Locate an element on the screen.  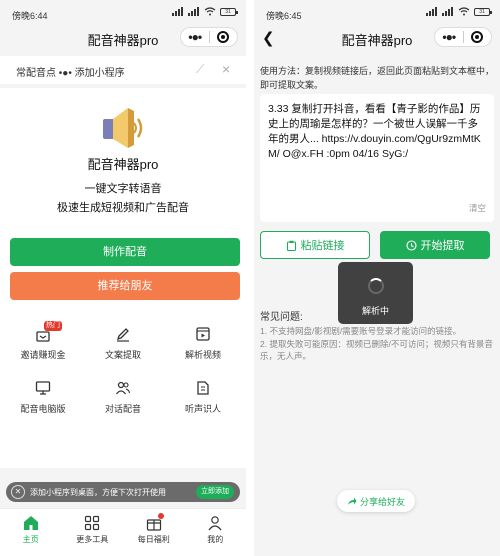
share-friend-label: 分享给好友 is located at coordinates (382, 501).